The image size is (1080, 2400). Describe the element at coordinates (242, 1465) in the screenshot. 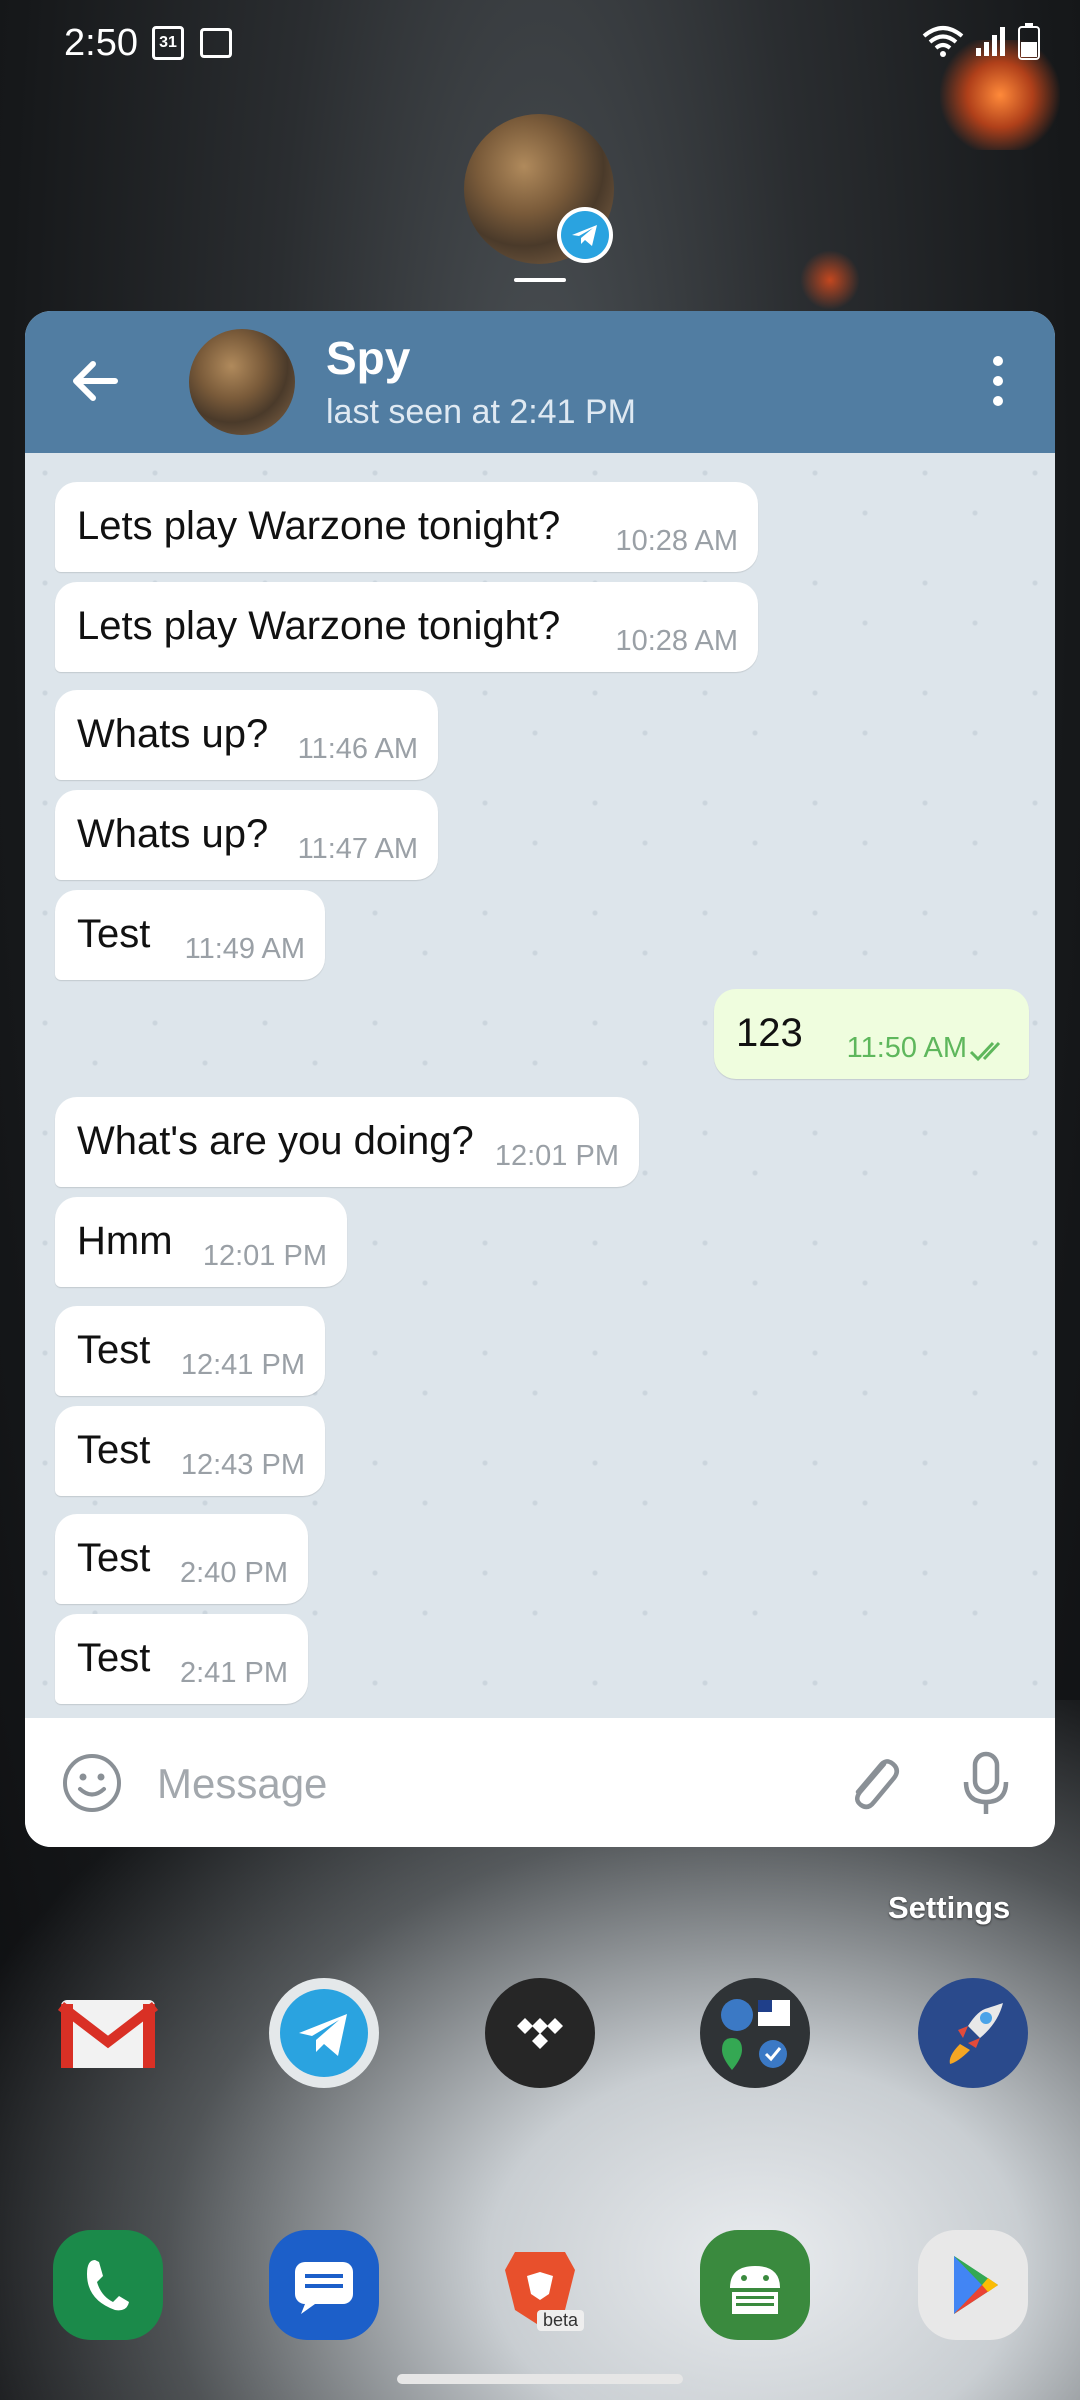

I see `message-time: 12:43 PM` at that location.